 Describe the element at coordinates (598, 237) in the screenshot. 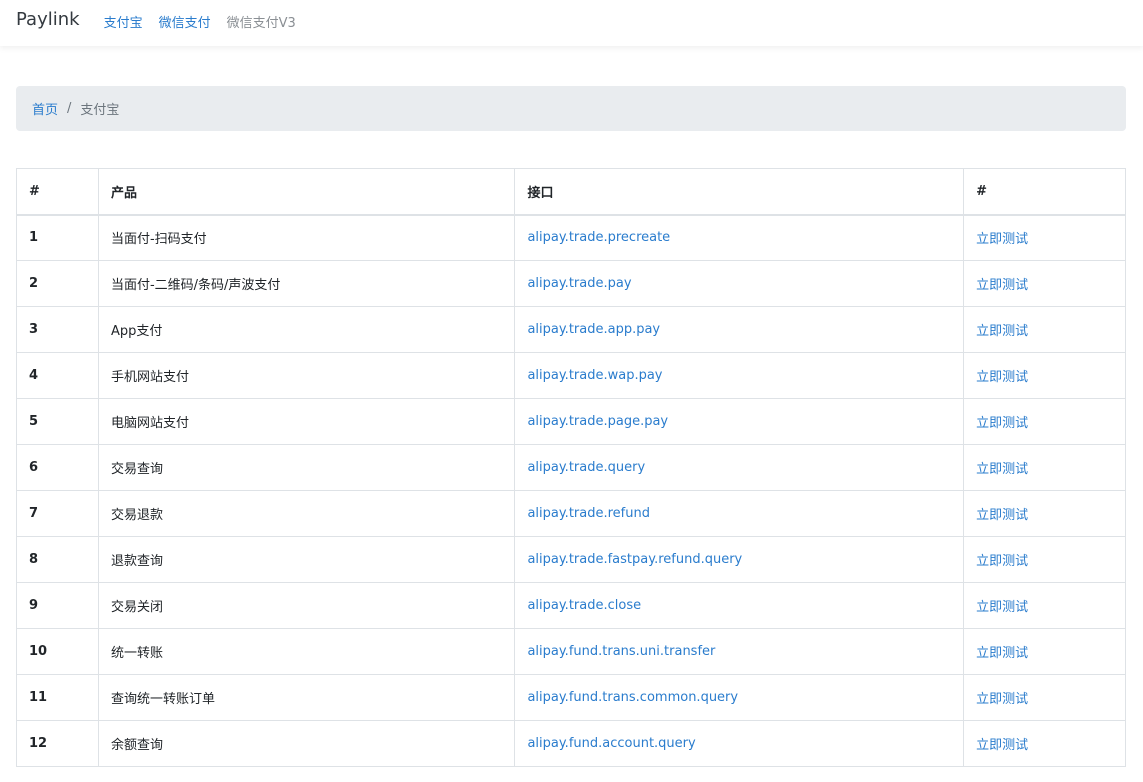

I see `row-api-link: alipay.trade.precreate` at that location.